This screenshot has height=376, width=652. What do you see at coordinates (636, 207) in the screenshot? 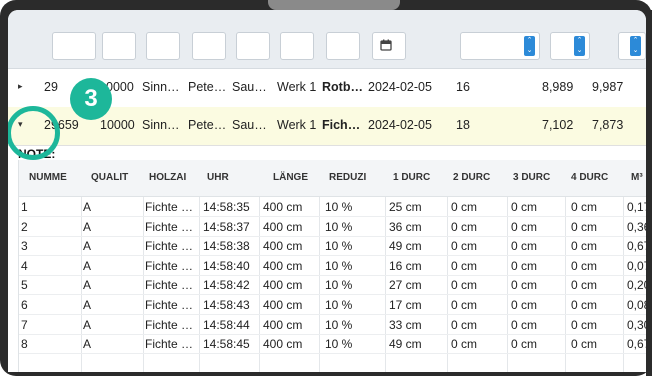
I see `table-cell: 0,176` at bounding box center [636, 207].